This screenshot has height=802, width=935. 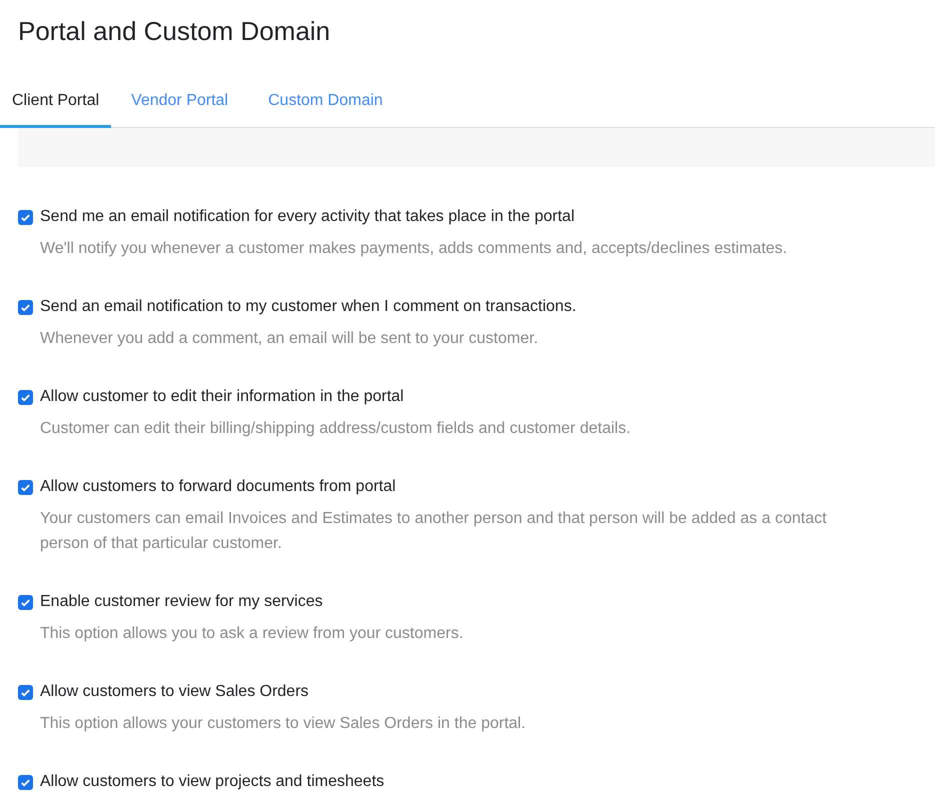 What do you see at coordinates (174, 31) in the screenshot?
I see `page-title: Portal and Custom Domain` at bounding box center [174, 31].